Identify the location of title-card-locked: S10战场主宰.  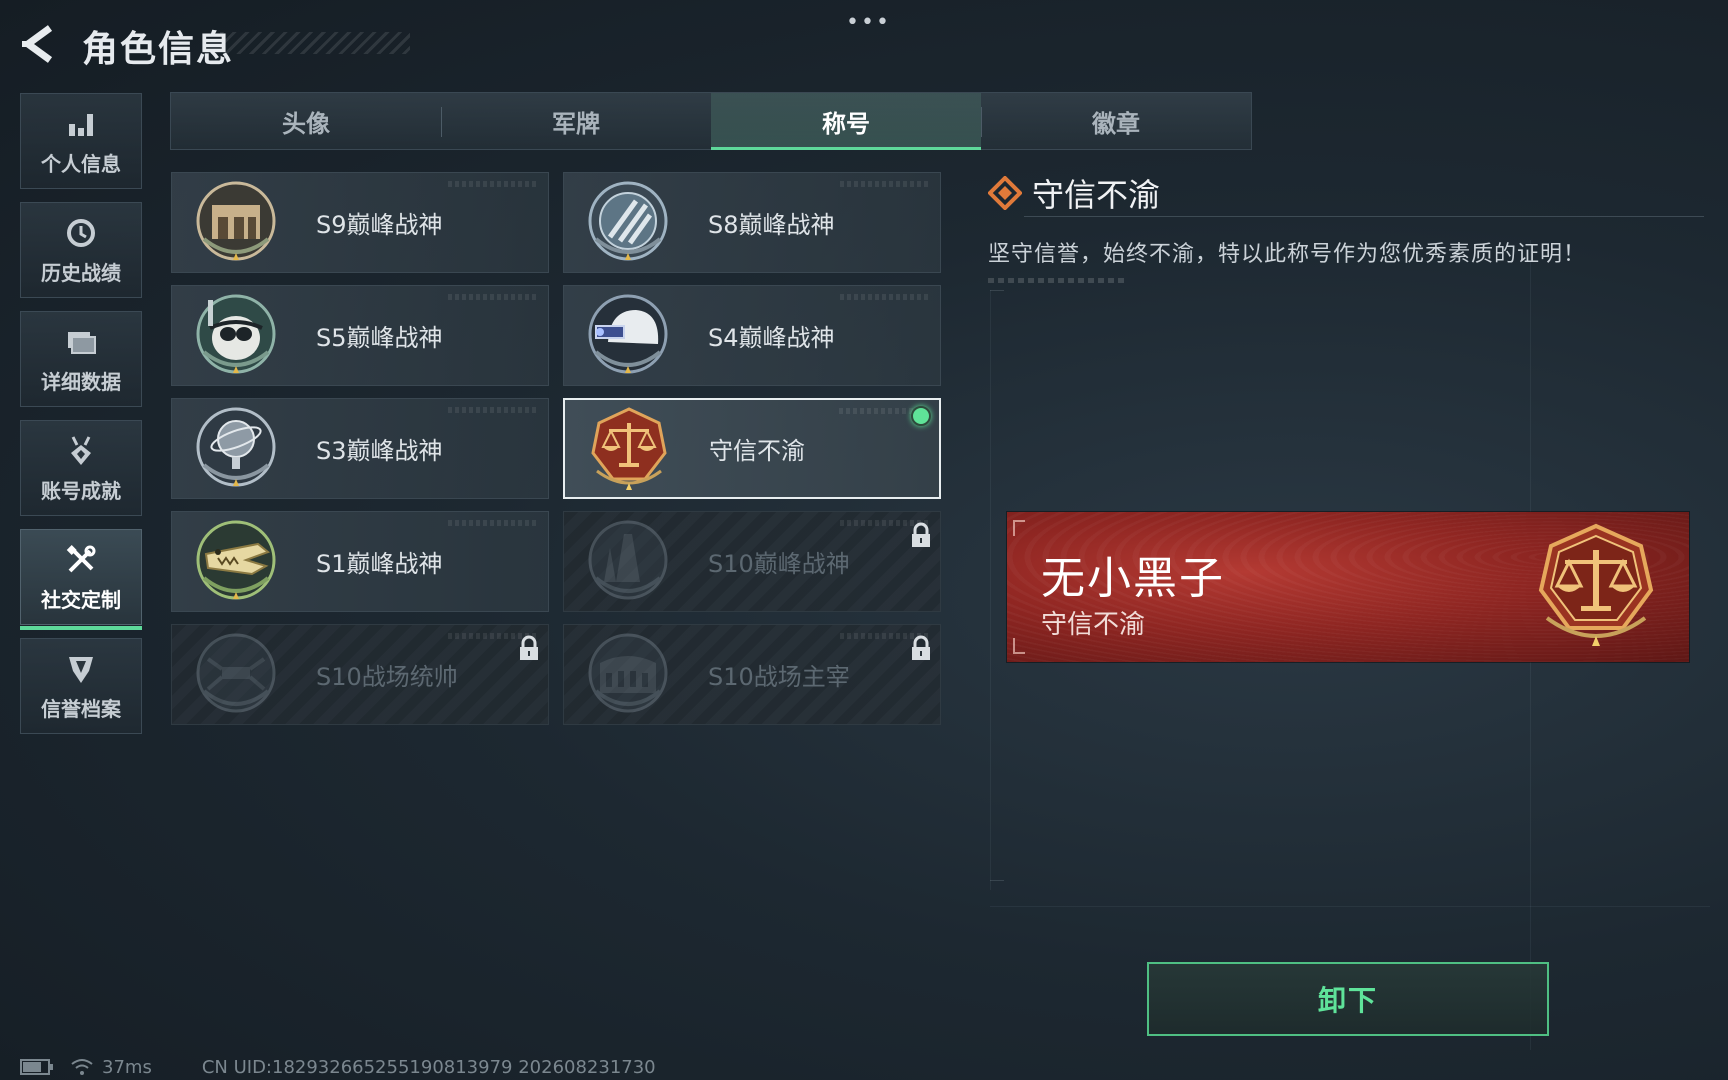
(752, 674).